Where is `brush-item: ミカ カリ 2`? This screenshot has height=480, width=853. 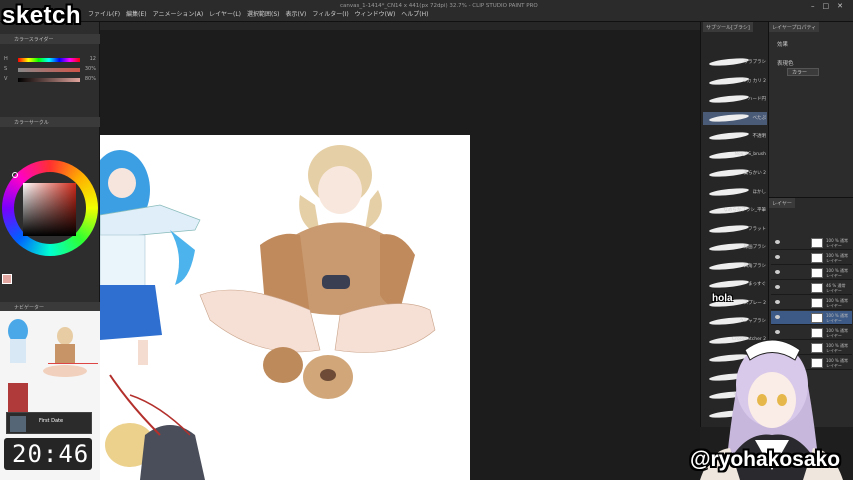
brush-item: ミカ カリ 2 is located at coordinates (735, 81).